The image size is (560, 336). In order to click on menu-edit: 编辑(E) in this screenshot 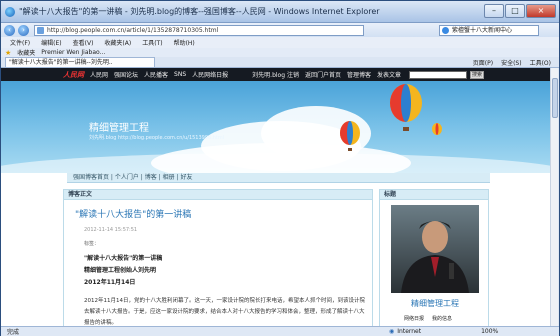, I will do `click(51, 42)`.